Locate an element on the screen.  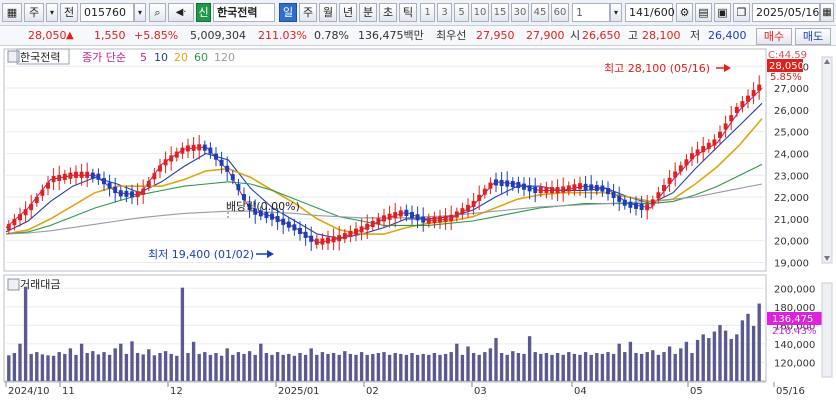
price-change-pct: +5.85% is located at coordinates (156, 35).